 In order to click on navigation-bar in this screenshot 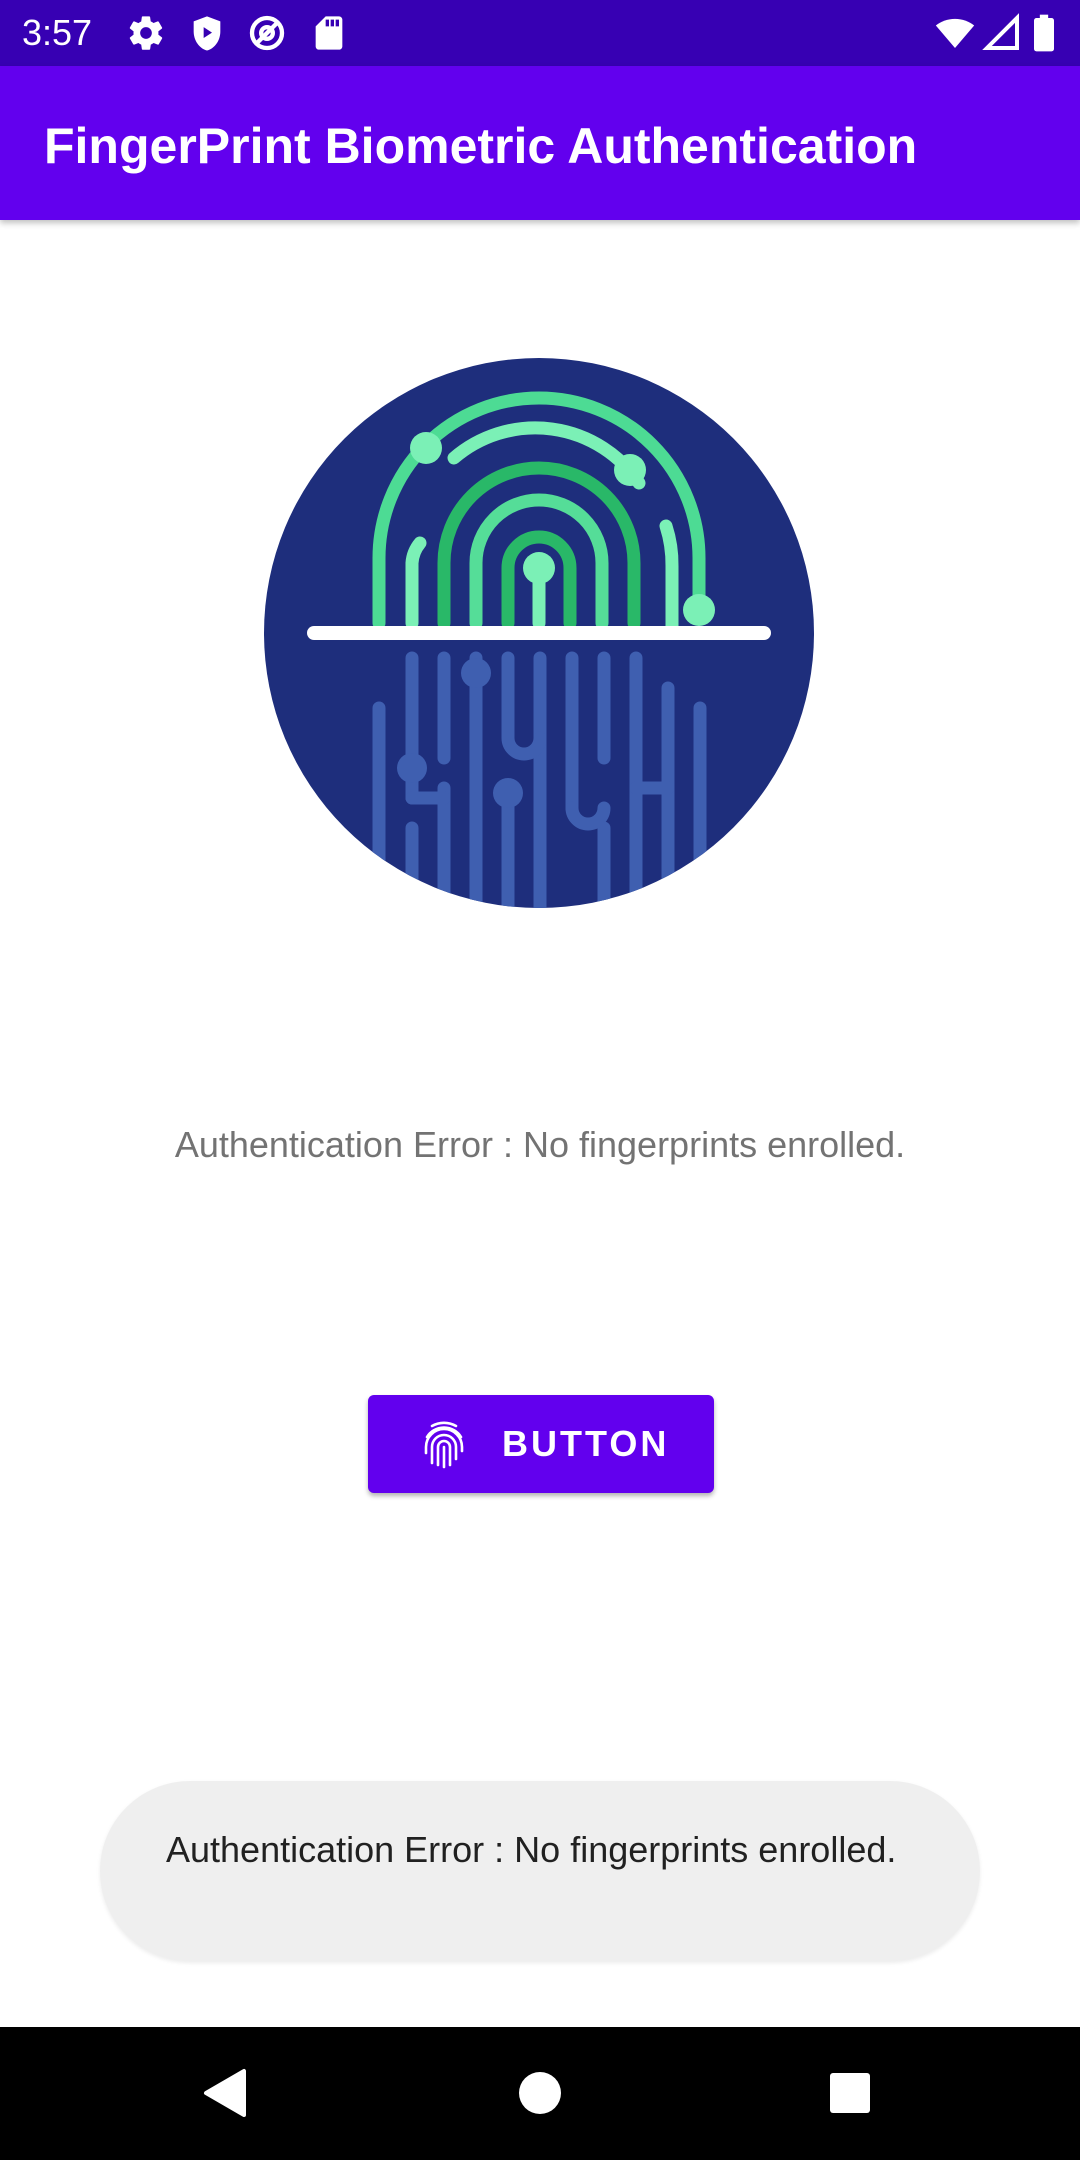, I will do `click(540, 2093)`.